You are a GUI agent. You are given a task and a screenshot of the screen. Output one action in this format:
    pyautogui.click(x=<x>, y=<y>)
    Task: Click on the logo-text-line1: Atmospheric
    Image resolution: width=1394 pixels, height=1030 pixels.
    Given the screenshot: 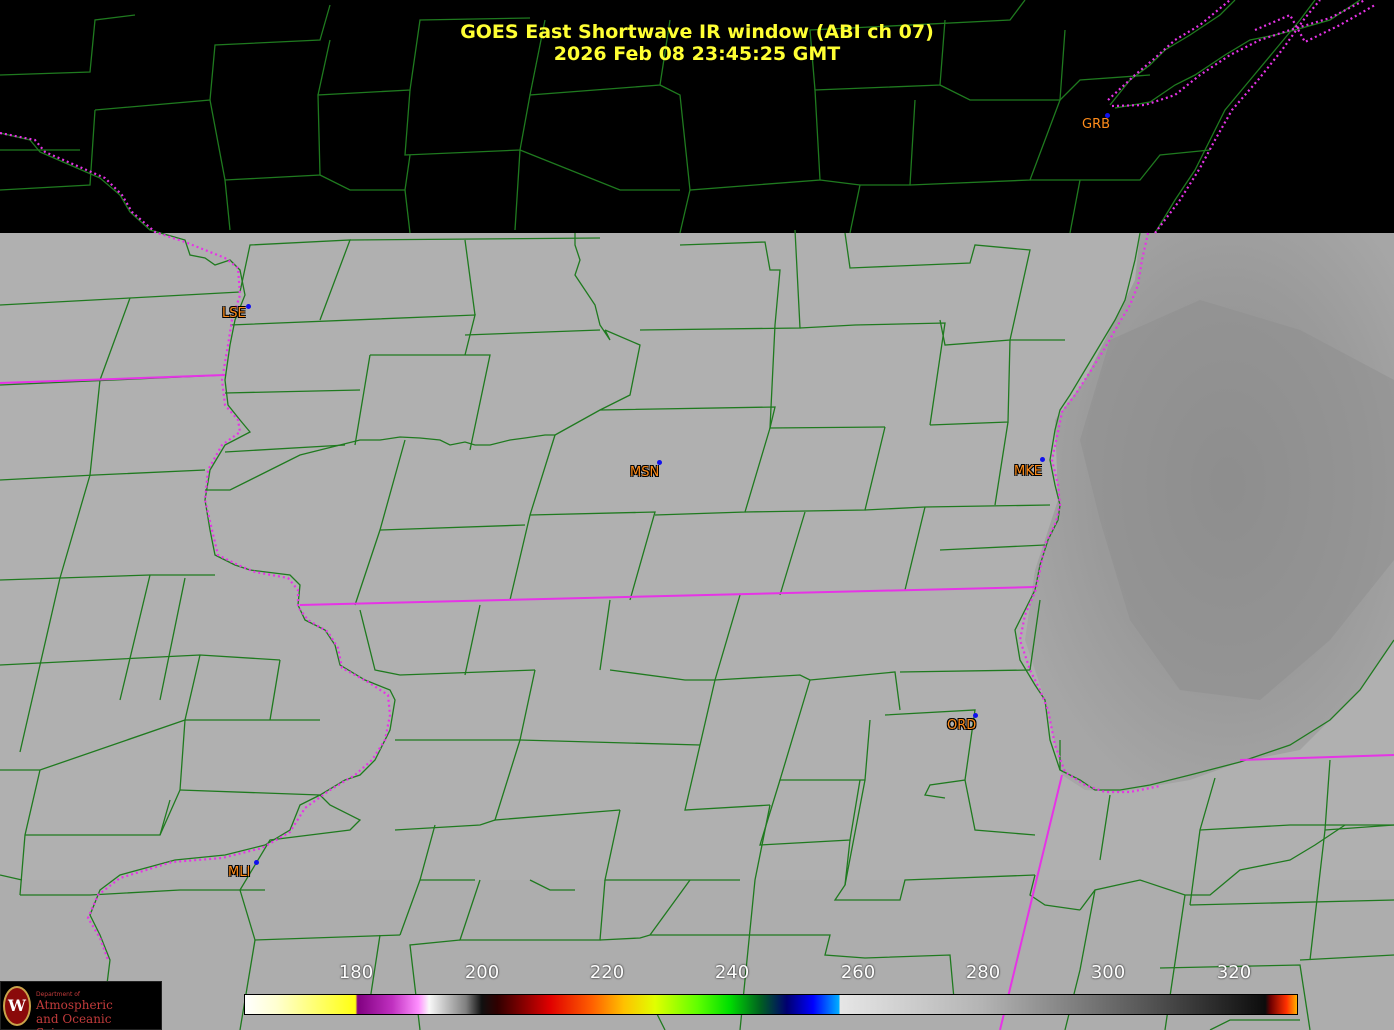 What is the action you would take?
    pyautogui.click(x=74, y=1005)
    